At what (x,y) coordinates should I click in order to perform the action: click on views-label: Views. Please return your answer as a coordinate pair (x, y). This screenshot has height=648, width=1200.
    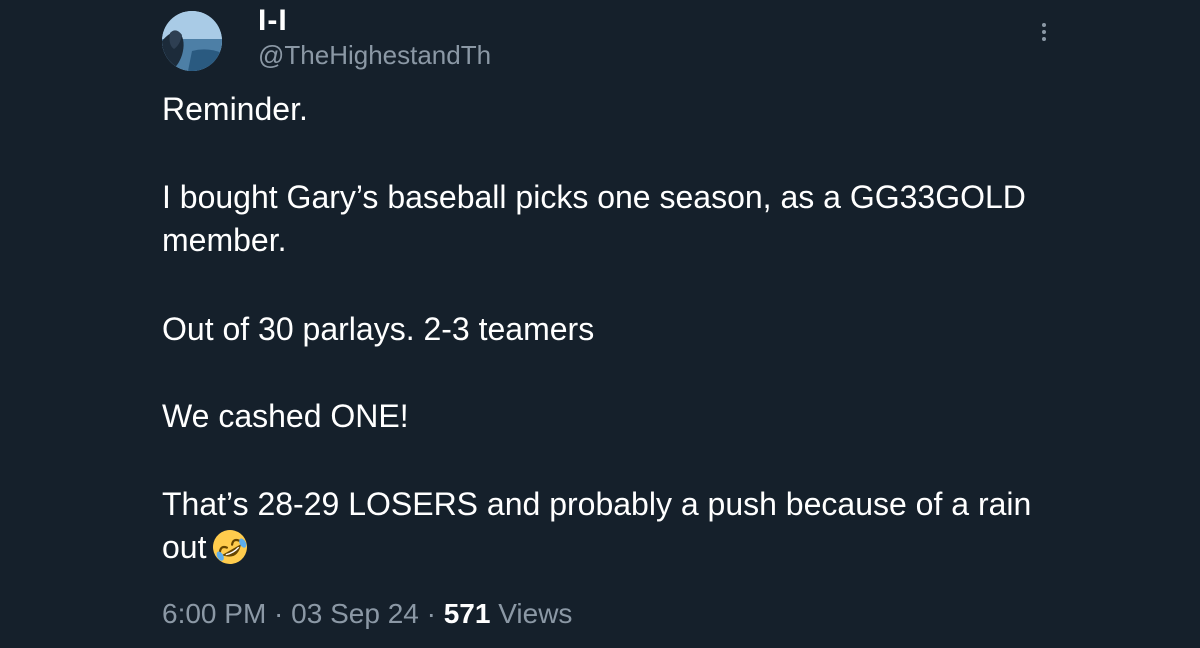
    Looking at the image, I should click on (531, 613).